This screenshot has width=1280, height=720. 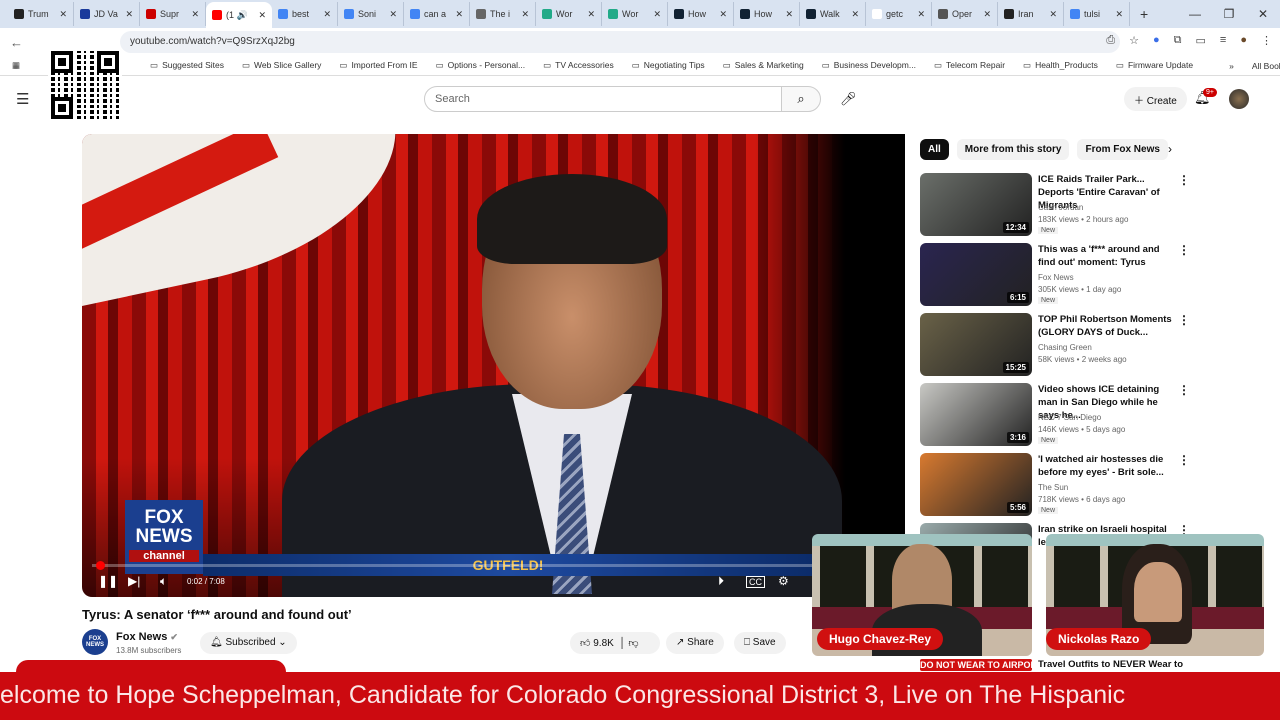 What do you see at coordinates (22, 99) in the screenshot?
I see `menu-icon: ☰` at bounding box center [22, 99].